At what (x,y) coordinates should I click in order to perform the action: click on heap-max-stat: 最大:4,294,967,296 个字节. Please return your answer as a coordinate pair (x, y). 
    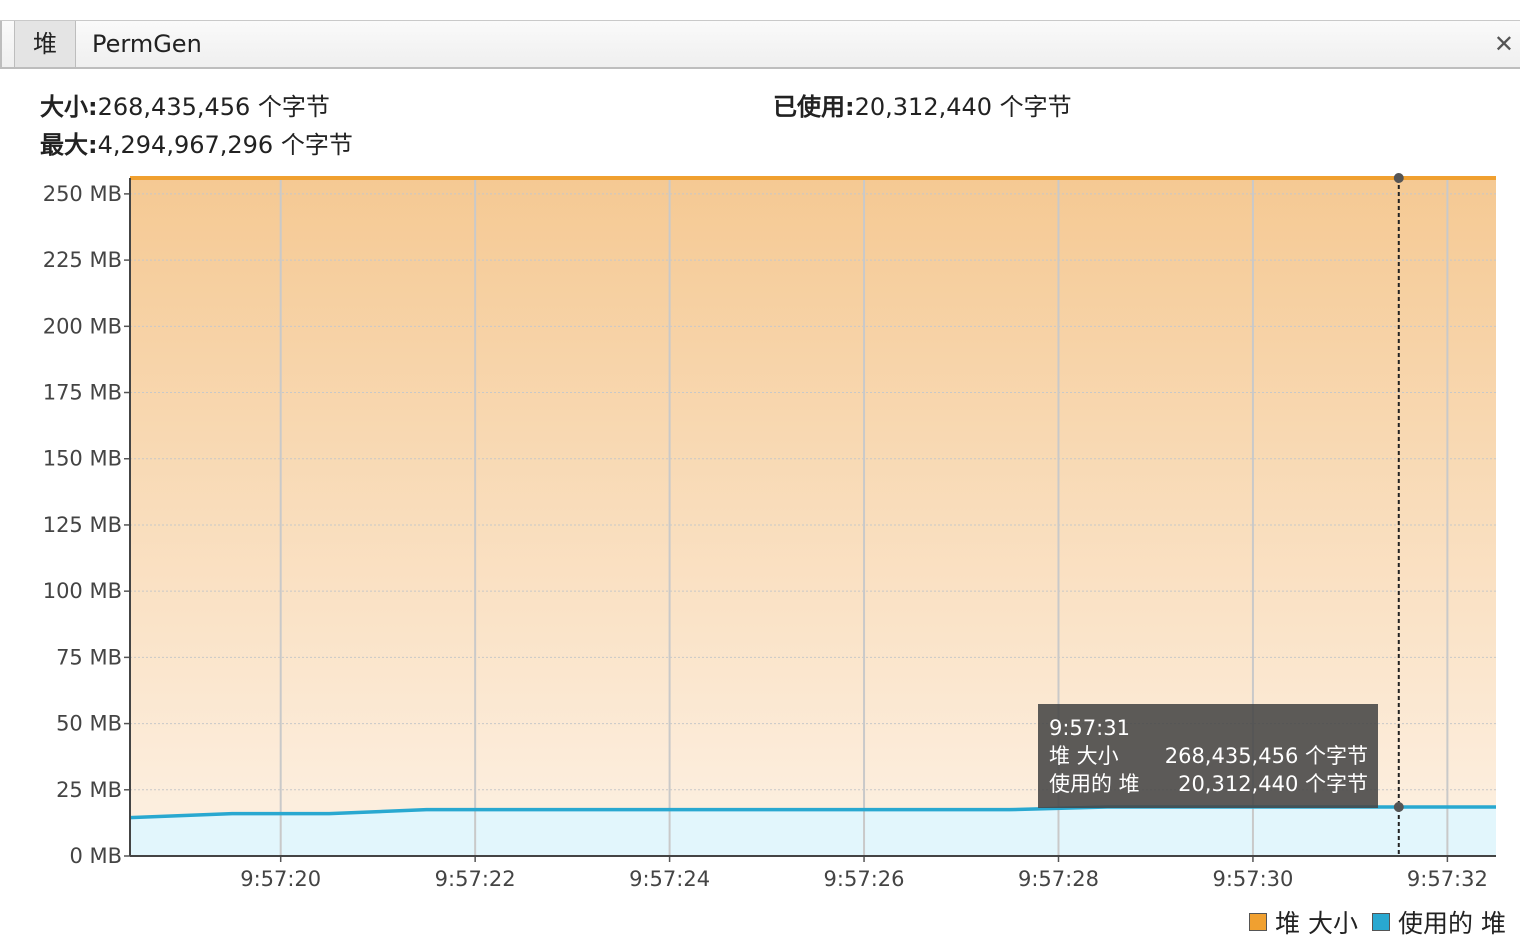
    Looking at the image, I should click on (196, 145).